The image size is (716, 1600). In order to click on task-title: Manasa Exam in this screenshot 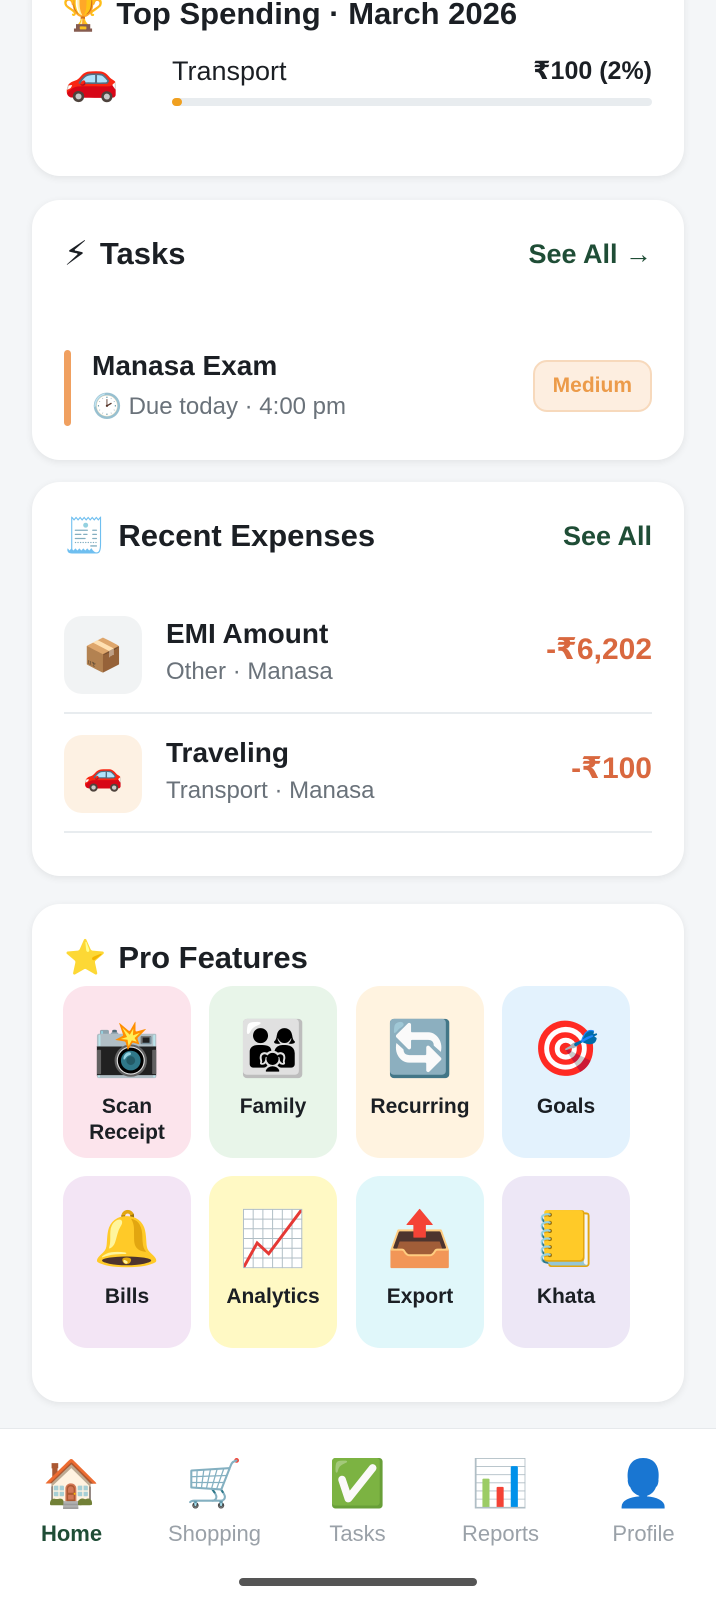, I will do `click(185, 365)`.